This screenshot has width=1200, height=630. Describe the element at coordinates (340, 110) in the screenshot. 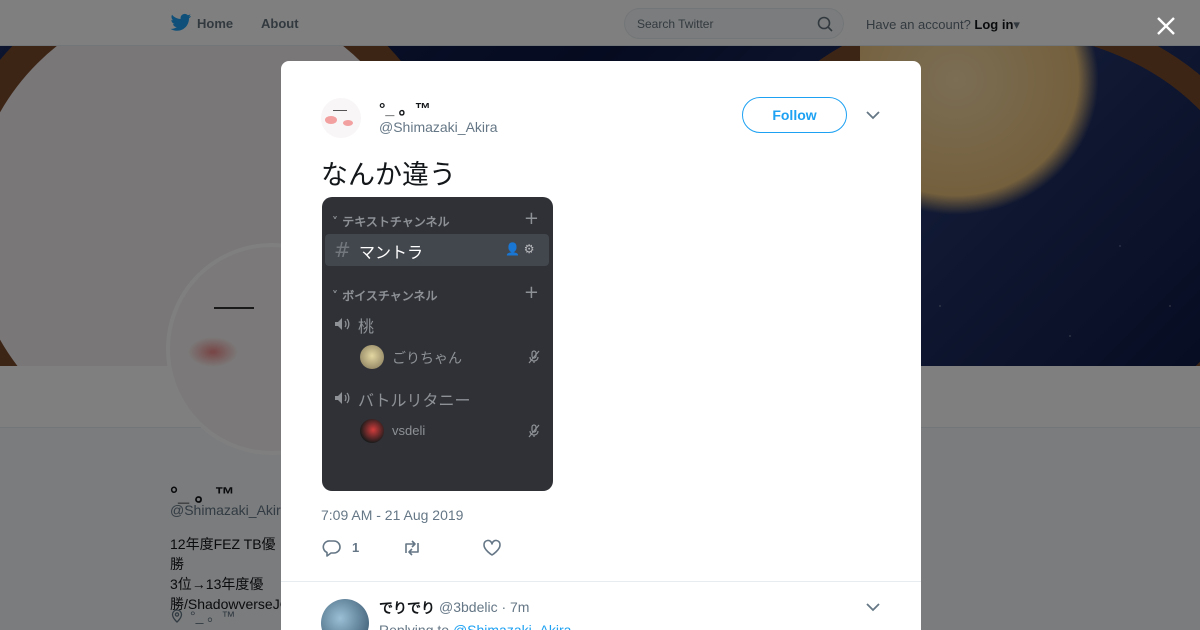

I see `avatar-eye` at that location.